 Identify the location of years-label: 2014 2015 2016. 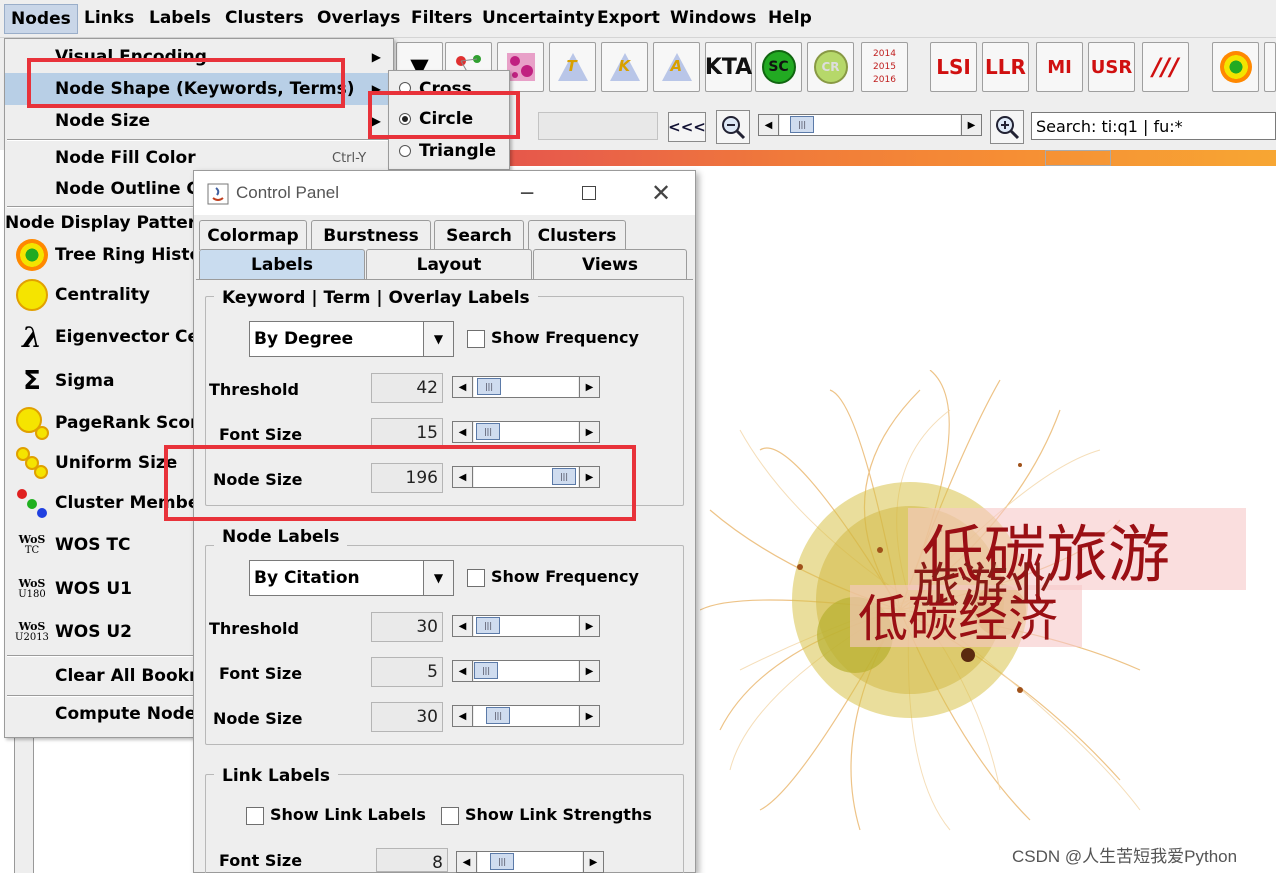
(884, 66).